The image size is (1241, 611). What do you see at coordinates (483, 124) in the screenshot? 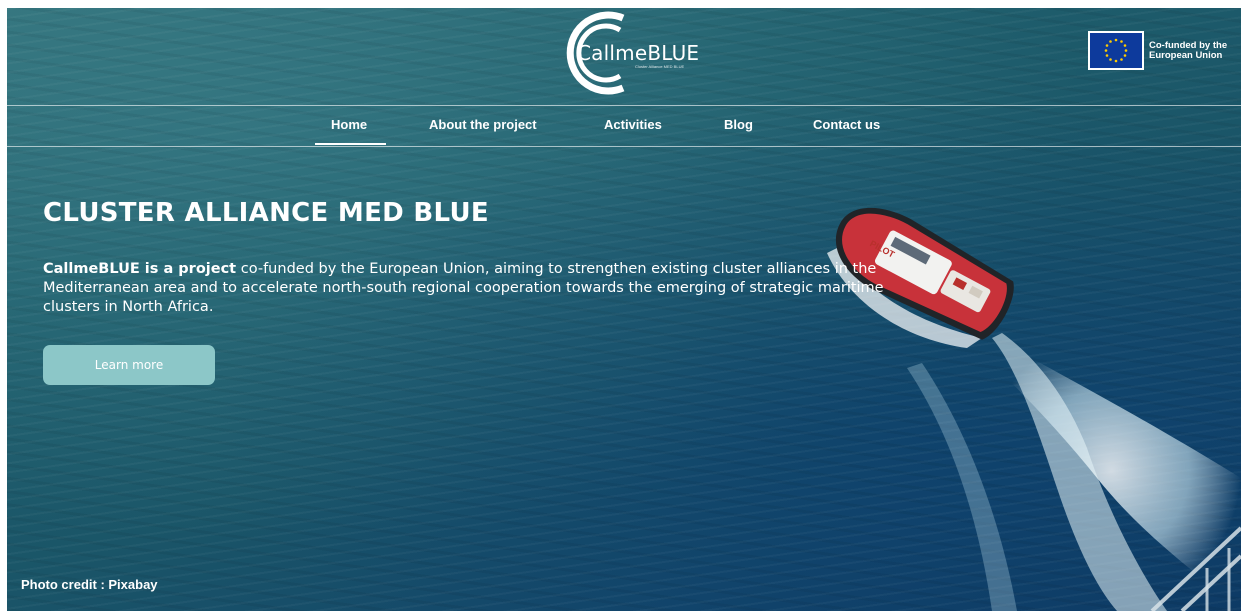
I see `nav-about-the-project: About the project` at bounding box center [483, 124].